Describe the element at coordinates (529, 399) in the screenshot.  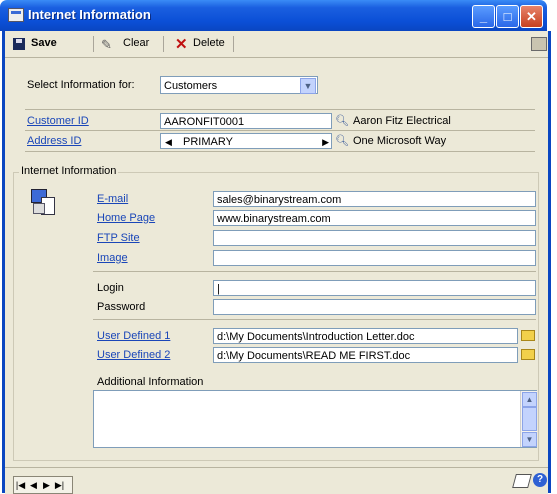
I see `scroll-up-icon: ▲` at that location.